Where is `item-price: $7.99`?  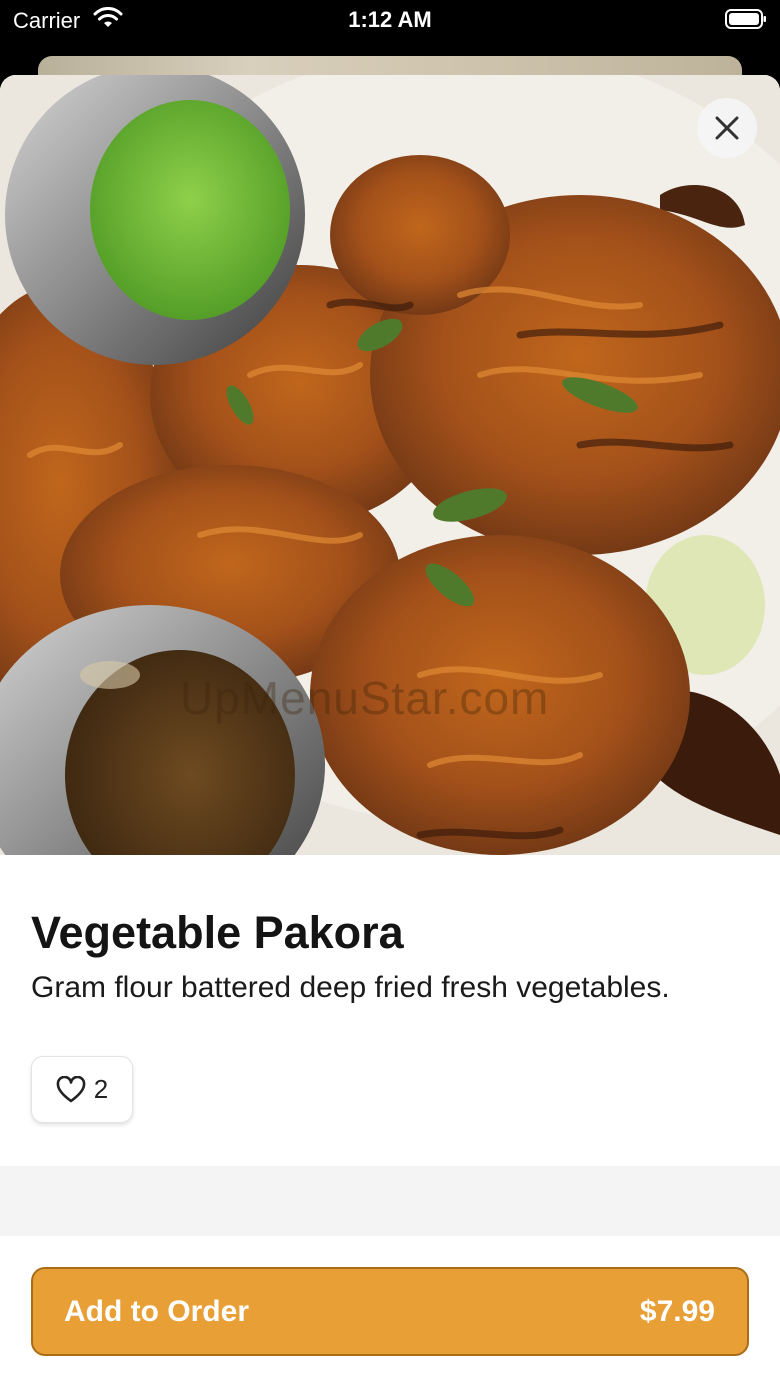
item-price: $7.99 is located at coordinates (677, 1311).